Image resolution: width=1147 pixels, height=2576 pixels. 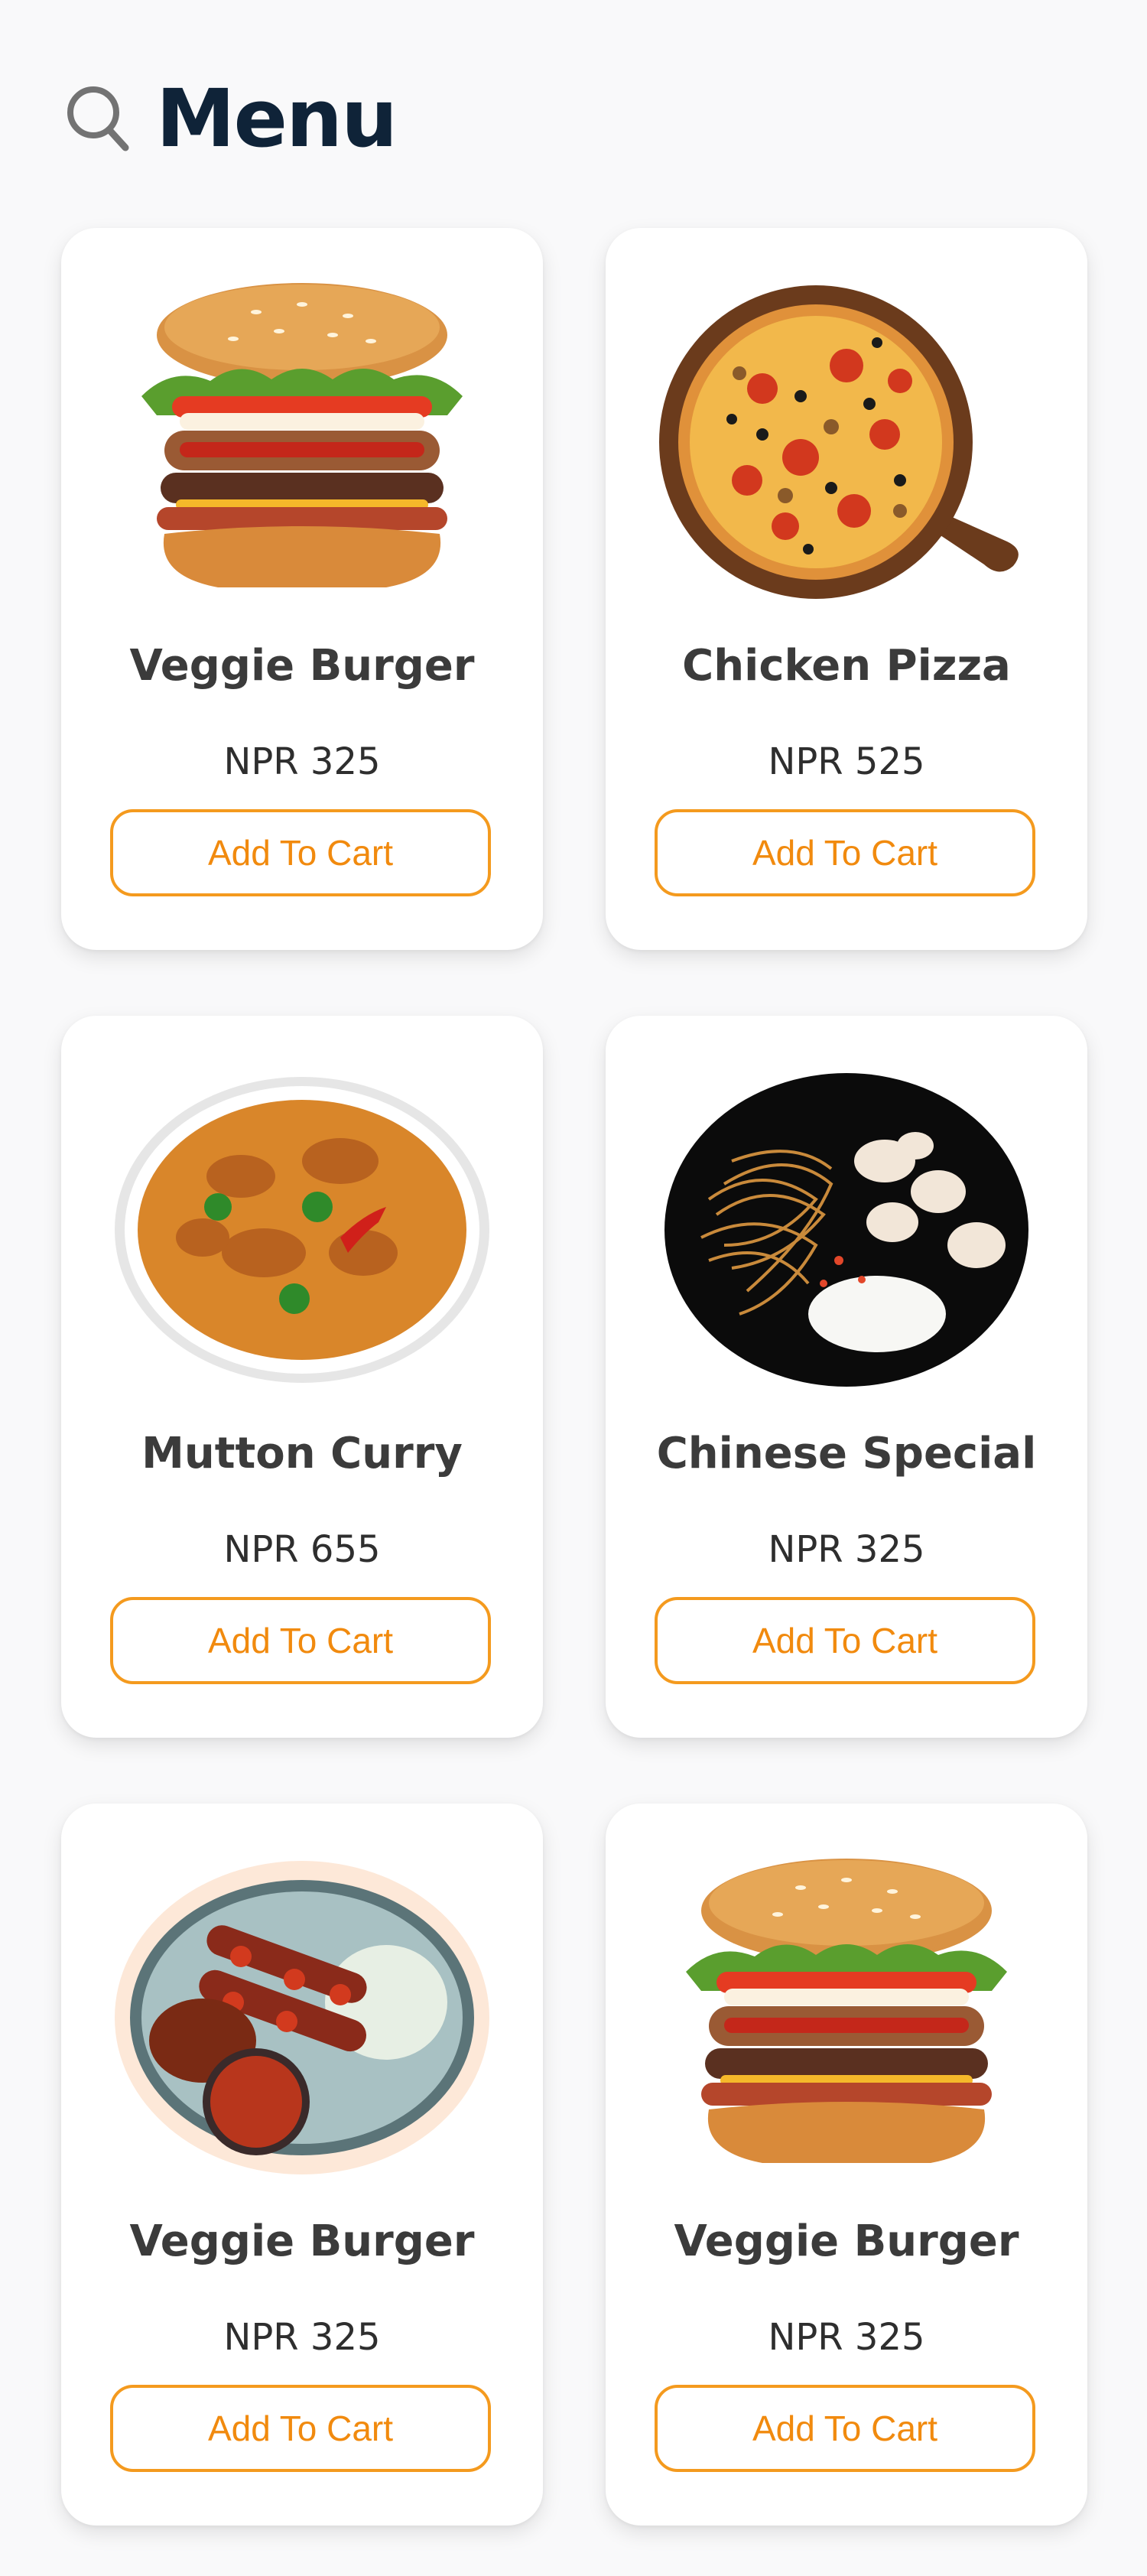 I want to click on item-name: Chinese Special, so click(x=846, y=1453).